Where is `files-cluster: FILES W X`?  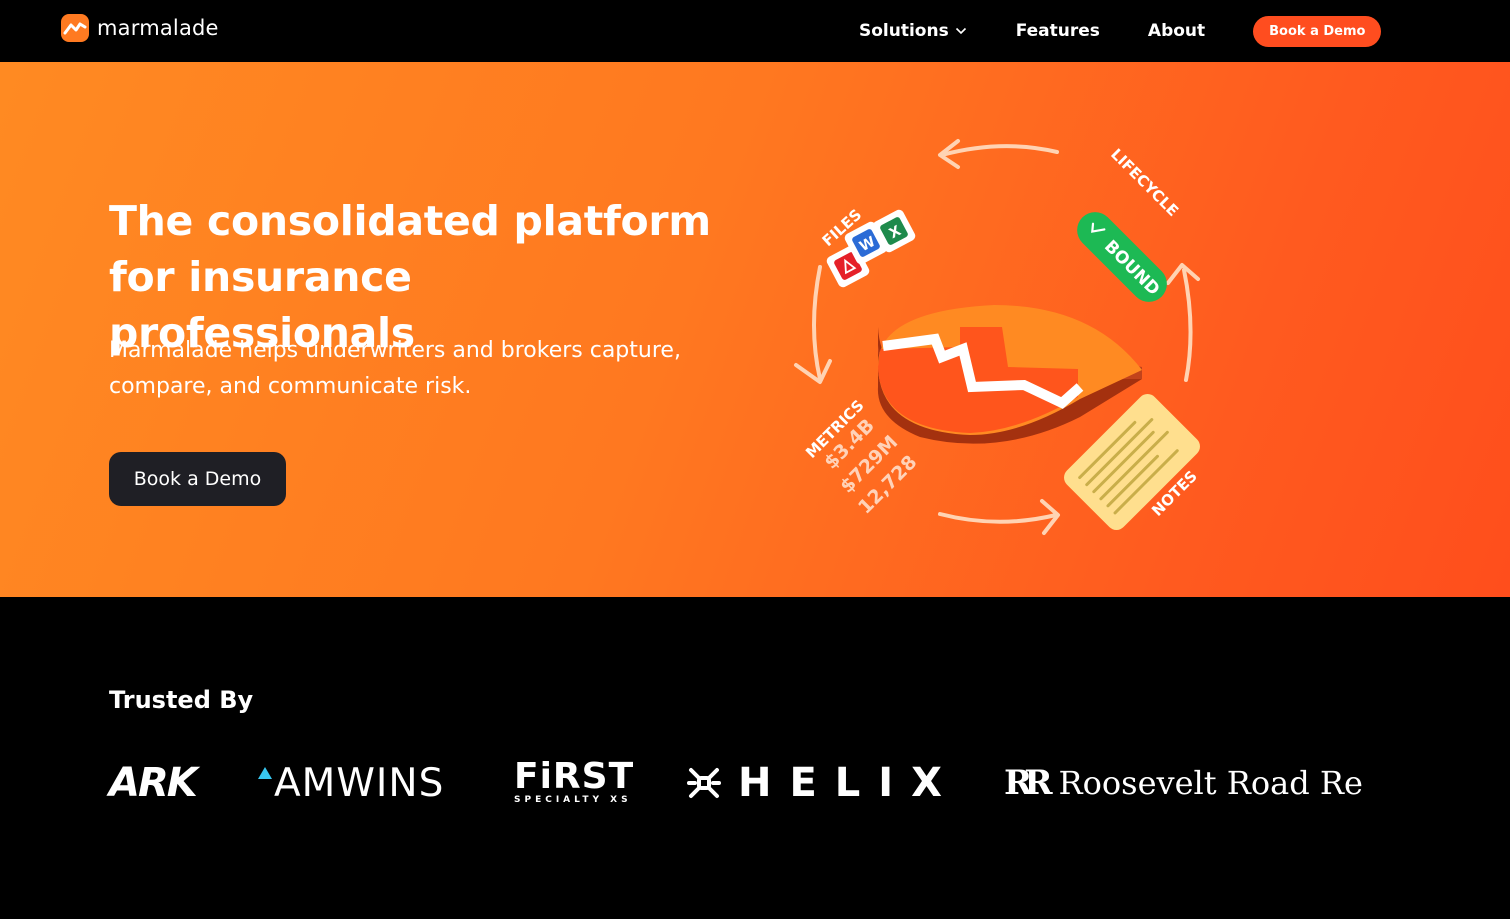 files-cluster: FILES W X is located at coordinates (867, 247).